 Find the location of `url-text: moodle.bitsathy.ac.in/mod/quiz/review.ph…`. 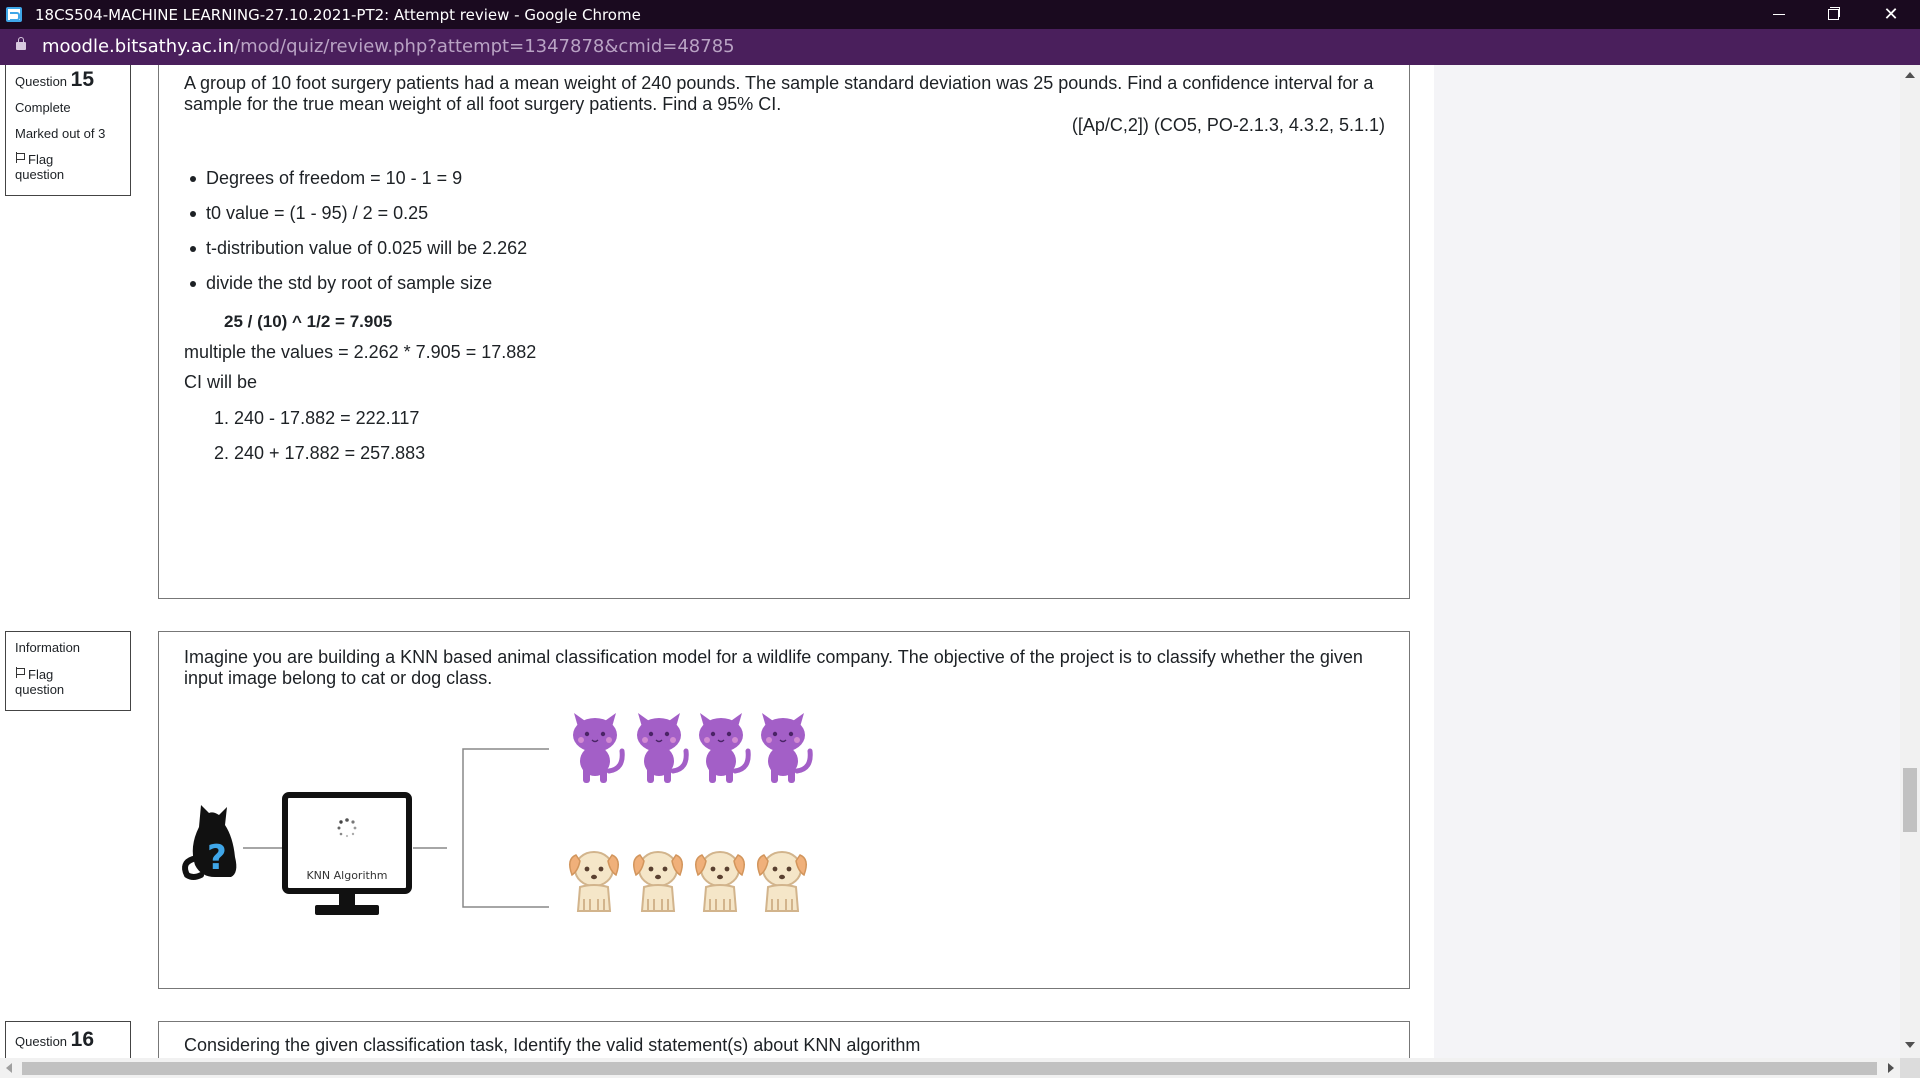

url-text: moodle.bitsathy.ac.in/mod/quiz/review.ph… is located at coordinates (388, 46).